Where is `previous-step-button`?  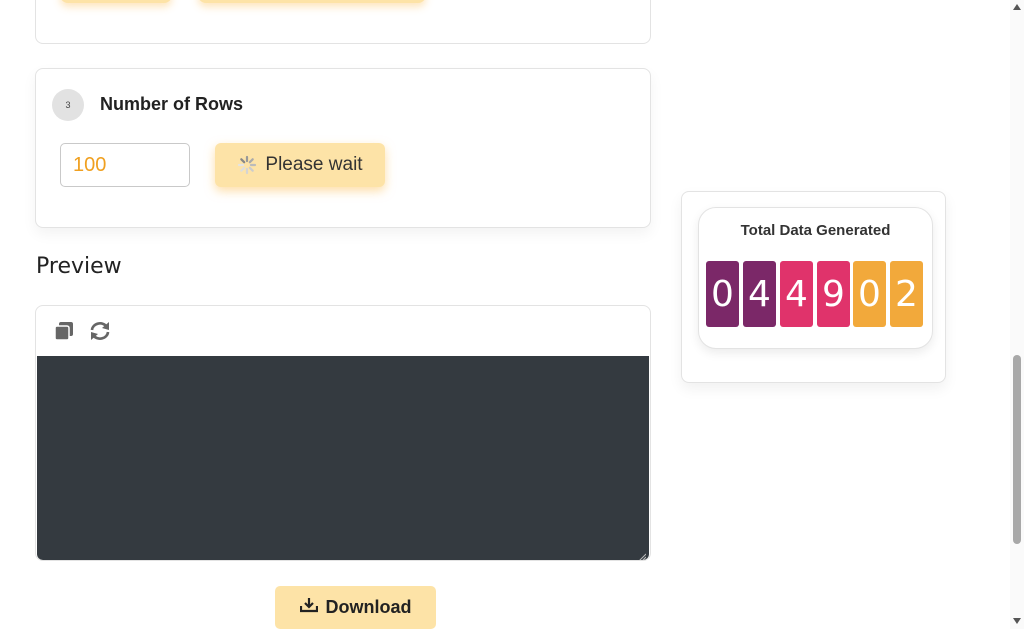
previous-step-button is located at coordinates (116, 1).